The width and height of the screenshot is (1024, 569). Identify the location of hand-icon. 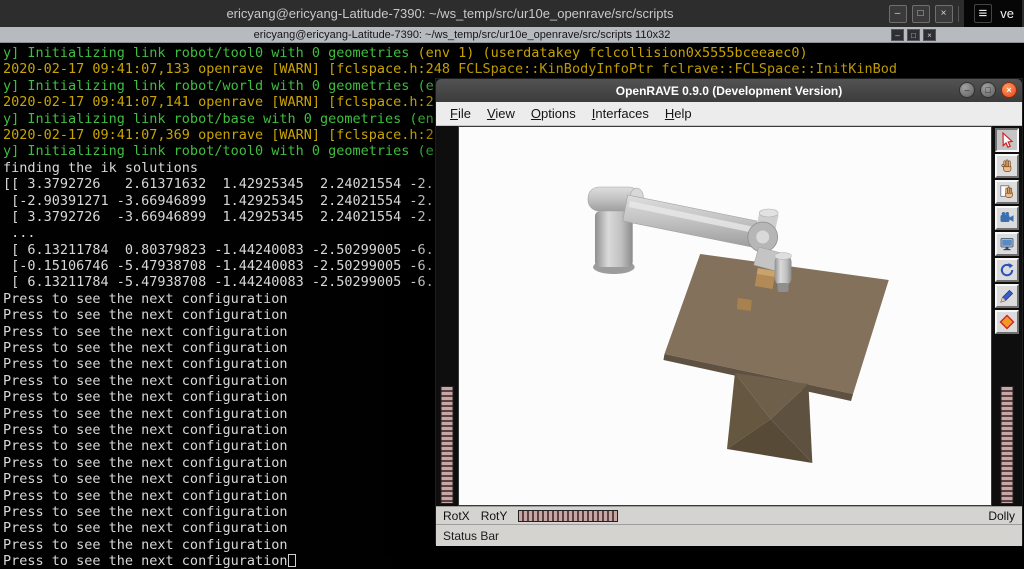
(1007, 166).